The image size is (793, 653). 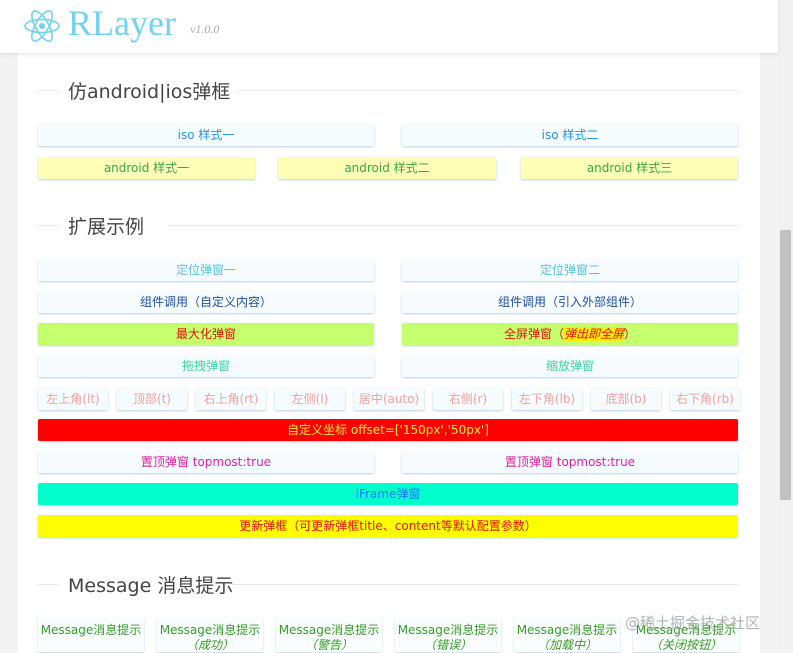 I want to click on section-title-message: Message 消息提示, so click(x=388, y=584).